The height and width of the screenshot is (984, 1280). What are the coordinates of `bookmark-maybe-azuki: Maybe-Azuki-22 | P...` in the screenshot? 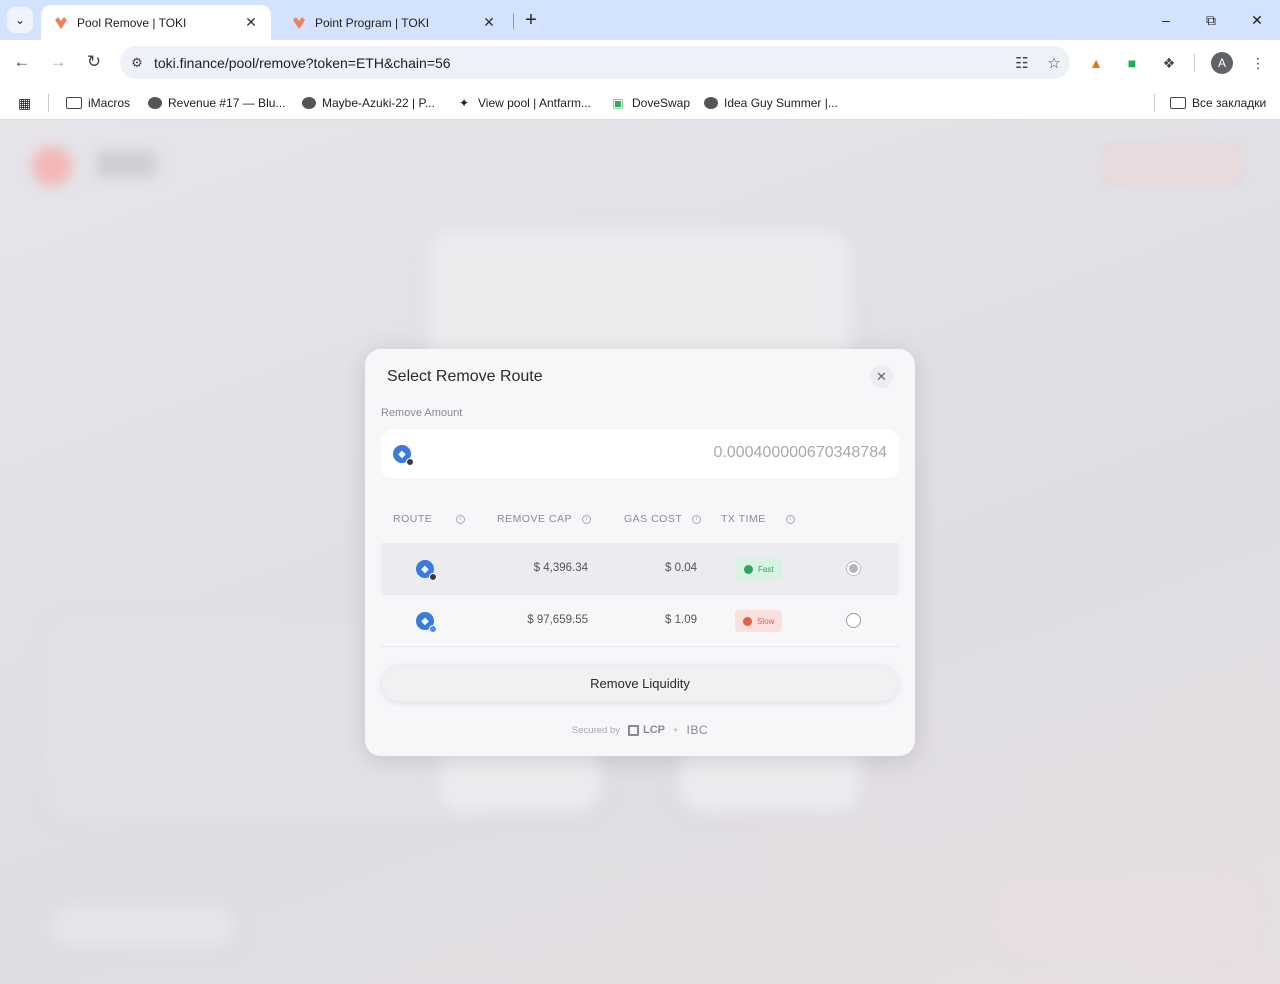 It's located at (368, 103).